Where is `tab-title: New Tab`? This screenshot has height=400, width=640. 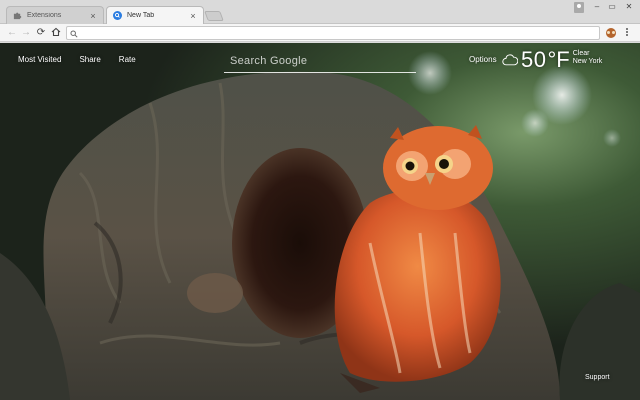 tab-title: New Tab is located at coordinates (141, 15).